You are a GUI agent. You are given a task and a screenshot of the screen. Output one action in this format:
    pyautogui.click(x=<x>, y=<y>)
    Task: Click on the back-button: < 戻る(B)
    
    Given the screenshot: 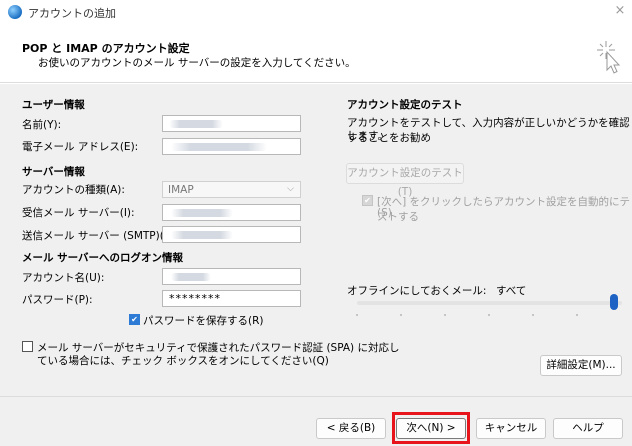 What is the action you would take?
    pyautogui.click(x=351, y=428)
    